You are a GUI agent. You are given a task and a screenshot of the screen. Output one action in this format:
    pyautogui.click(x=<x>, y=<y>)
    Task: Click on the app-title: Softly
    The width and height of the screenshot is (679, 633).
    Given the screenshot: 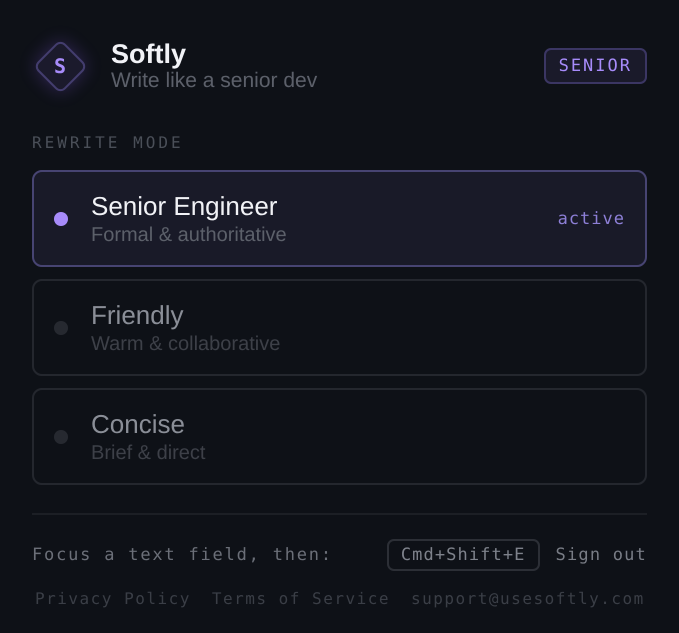 What is the action you would take?
    pyautogui.click(x=148, y=54)
    